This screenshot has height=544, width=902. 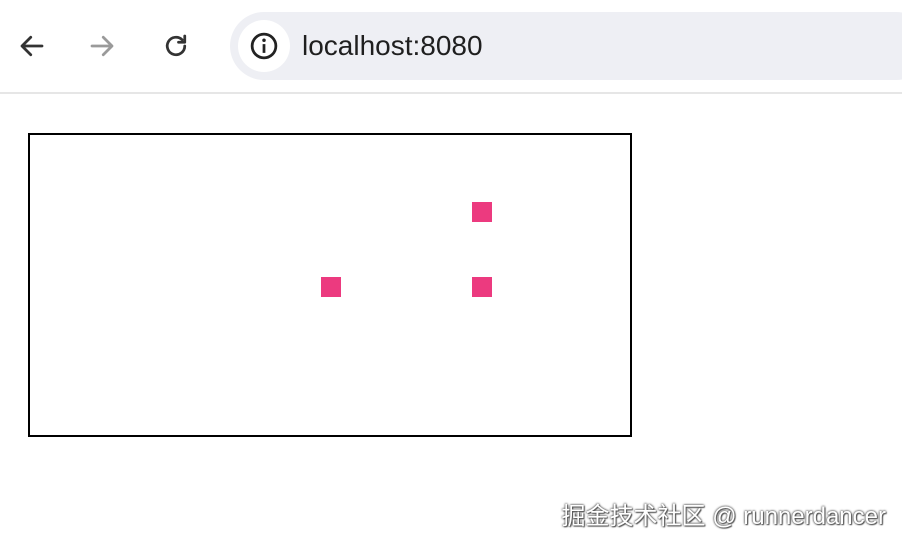 I want to click on arrow-left-icon, so click(x=32, y=46).